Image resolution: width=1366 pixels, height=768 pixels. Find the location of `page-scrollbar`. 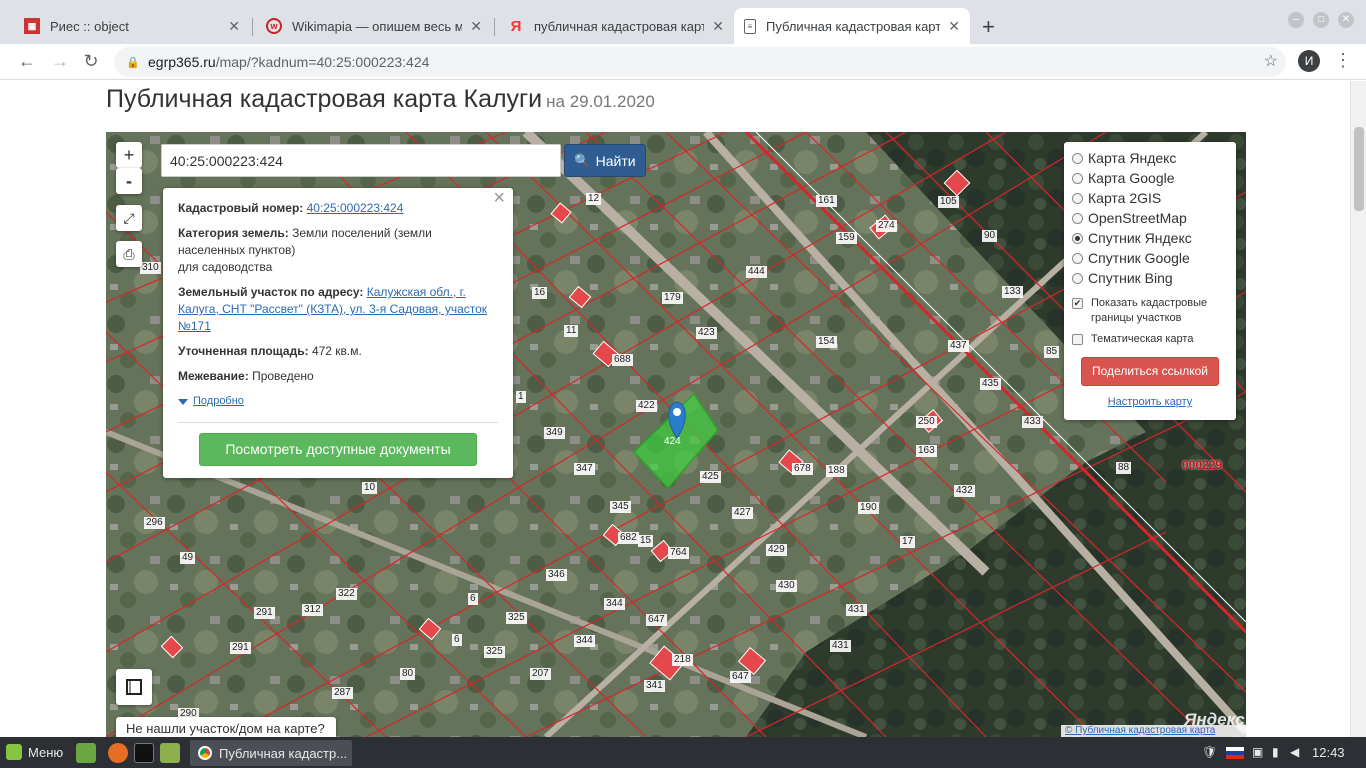

page-scrollbar is located at coordinates (1358, 409).